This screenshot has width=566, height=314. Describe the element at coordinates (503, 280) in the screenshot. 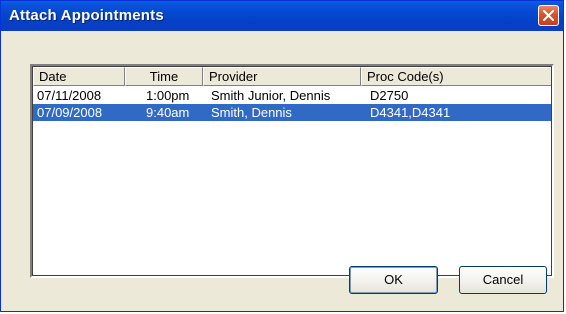

I see `cancel-button: Cancel` at that location.